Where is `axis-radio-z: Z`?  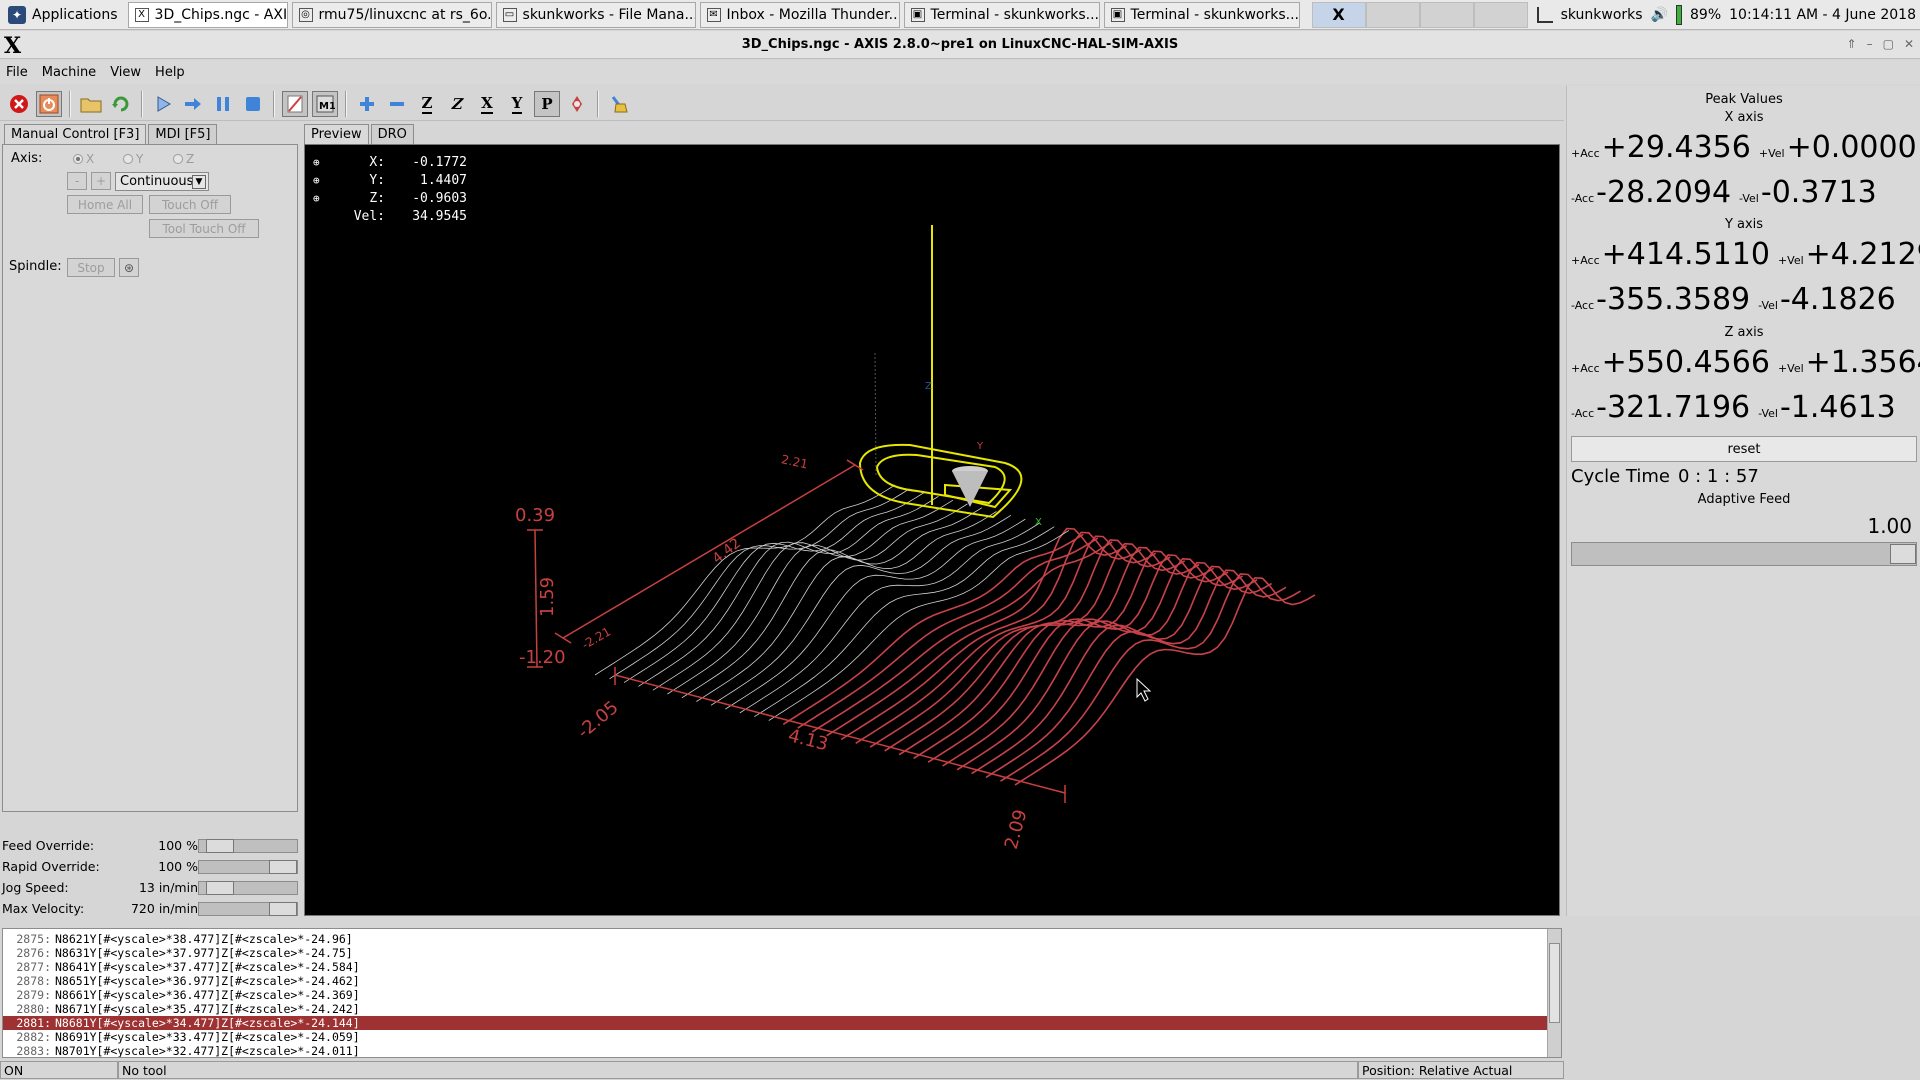 axis-radio-z: Z is located at coordinates (183, 159).